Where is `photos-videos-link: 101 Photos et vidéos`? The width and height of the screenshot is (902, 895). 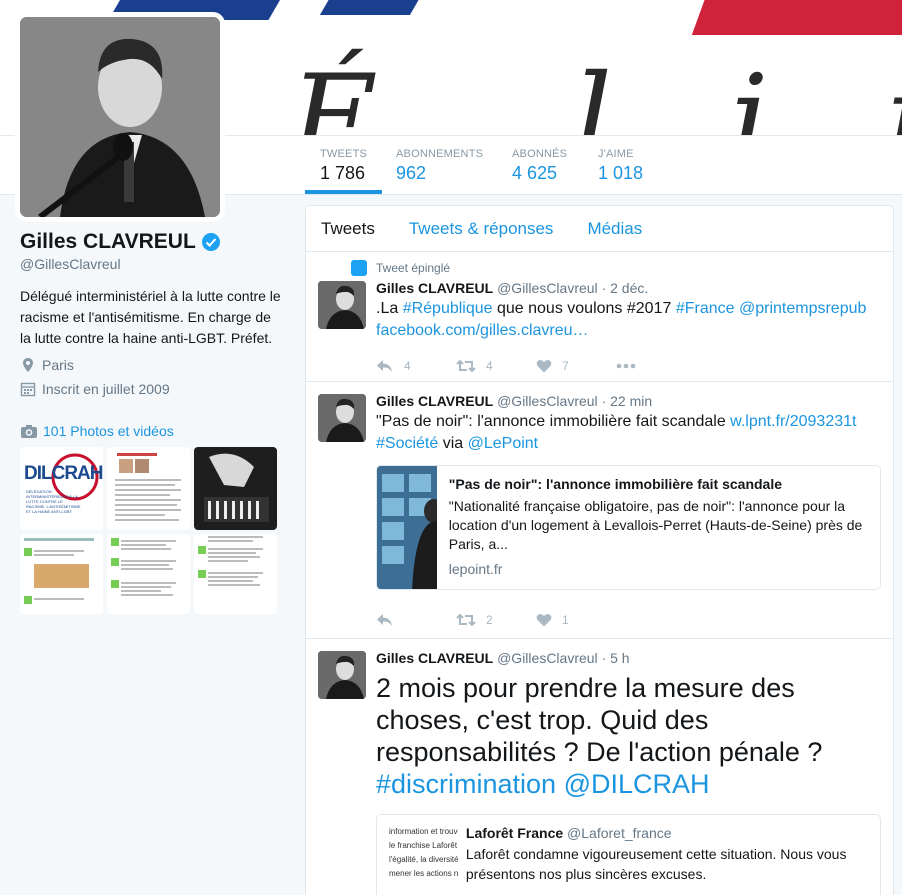
photos-videos-link: 101 Photos et vidéos is located at coordinates (152, 431).